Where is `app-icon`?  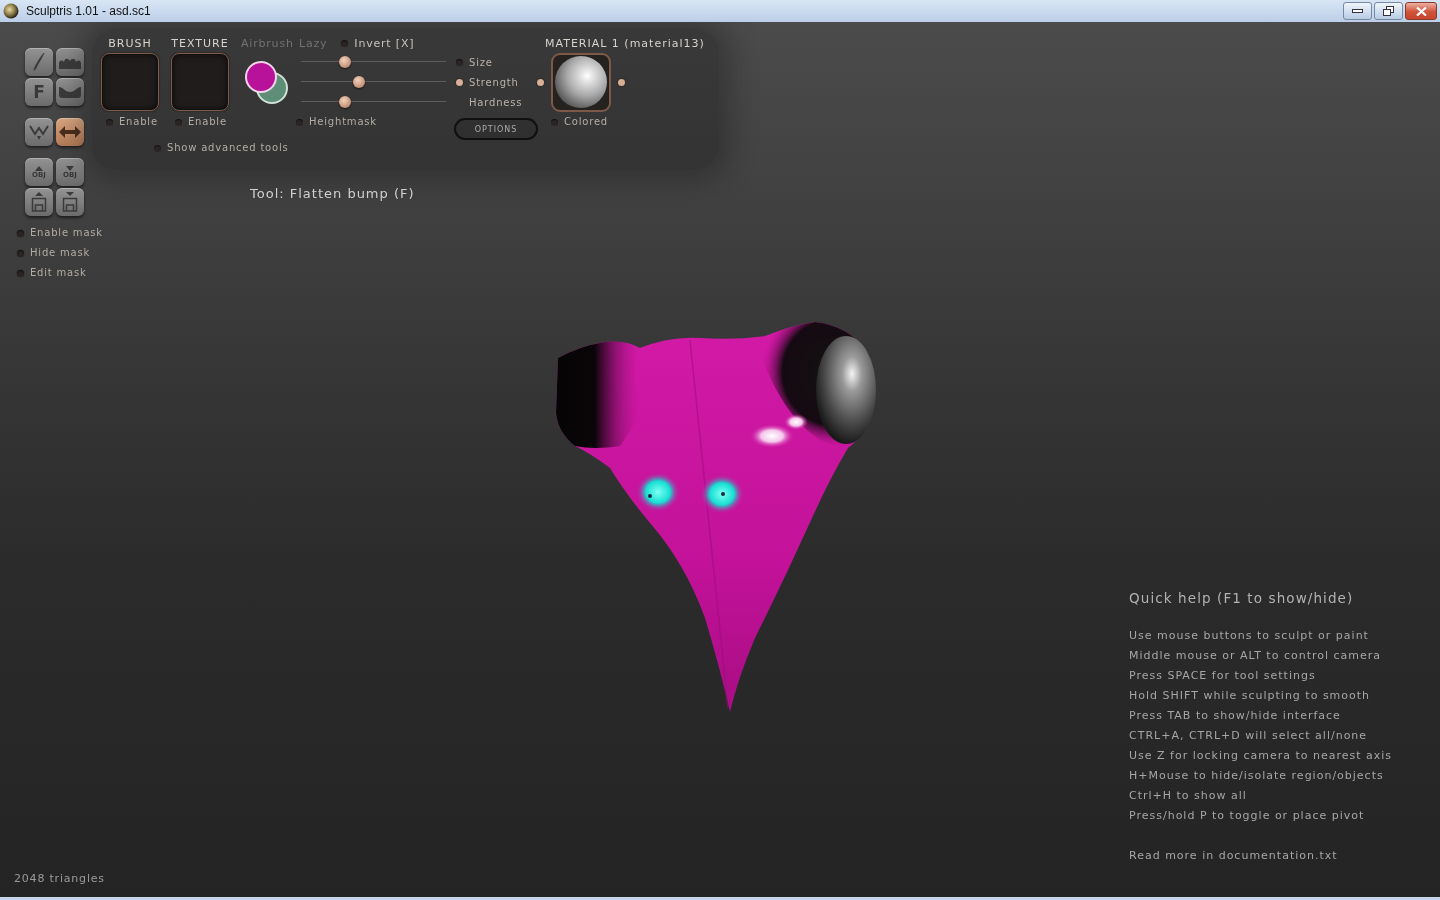 app-icon is located at coordinates (11, 11).